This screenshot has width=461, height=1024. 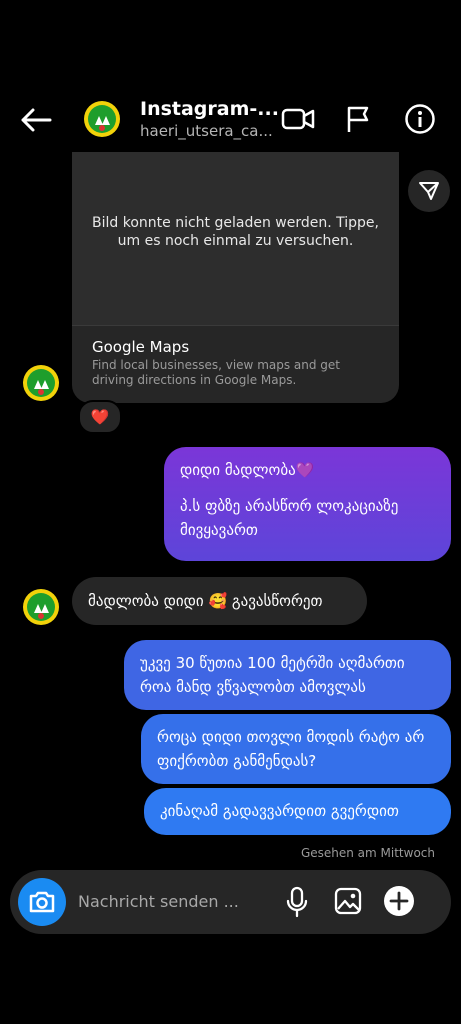 I want to click on avatar, so click(x=102, y=119).